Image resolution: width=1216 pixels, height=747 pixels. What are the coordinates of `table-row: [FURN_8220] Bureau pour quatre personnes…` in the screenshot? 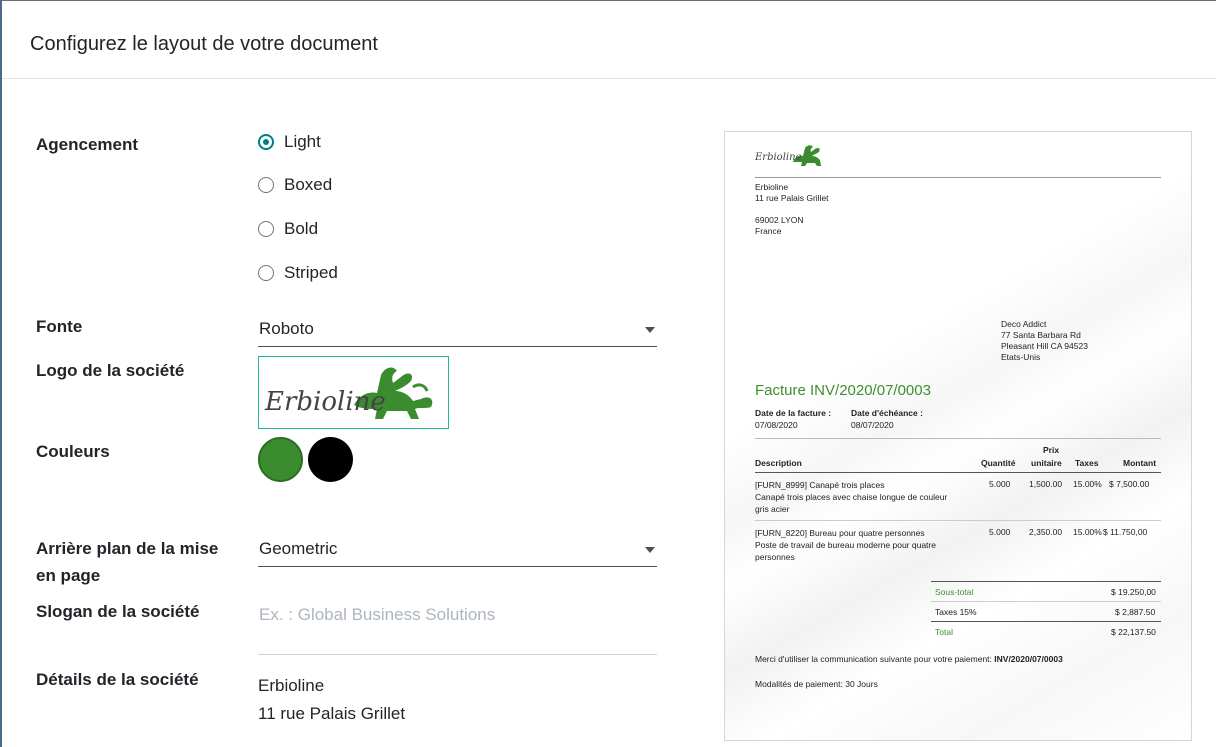 It's located at (845, 545).